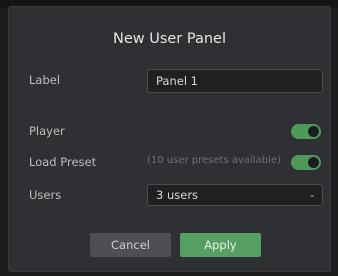 Image resolution: width=338 pixels, height=276 pixels. I want to click on users-label: Users, so click(45, 195).